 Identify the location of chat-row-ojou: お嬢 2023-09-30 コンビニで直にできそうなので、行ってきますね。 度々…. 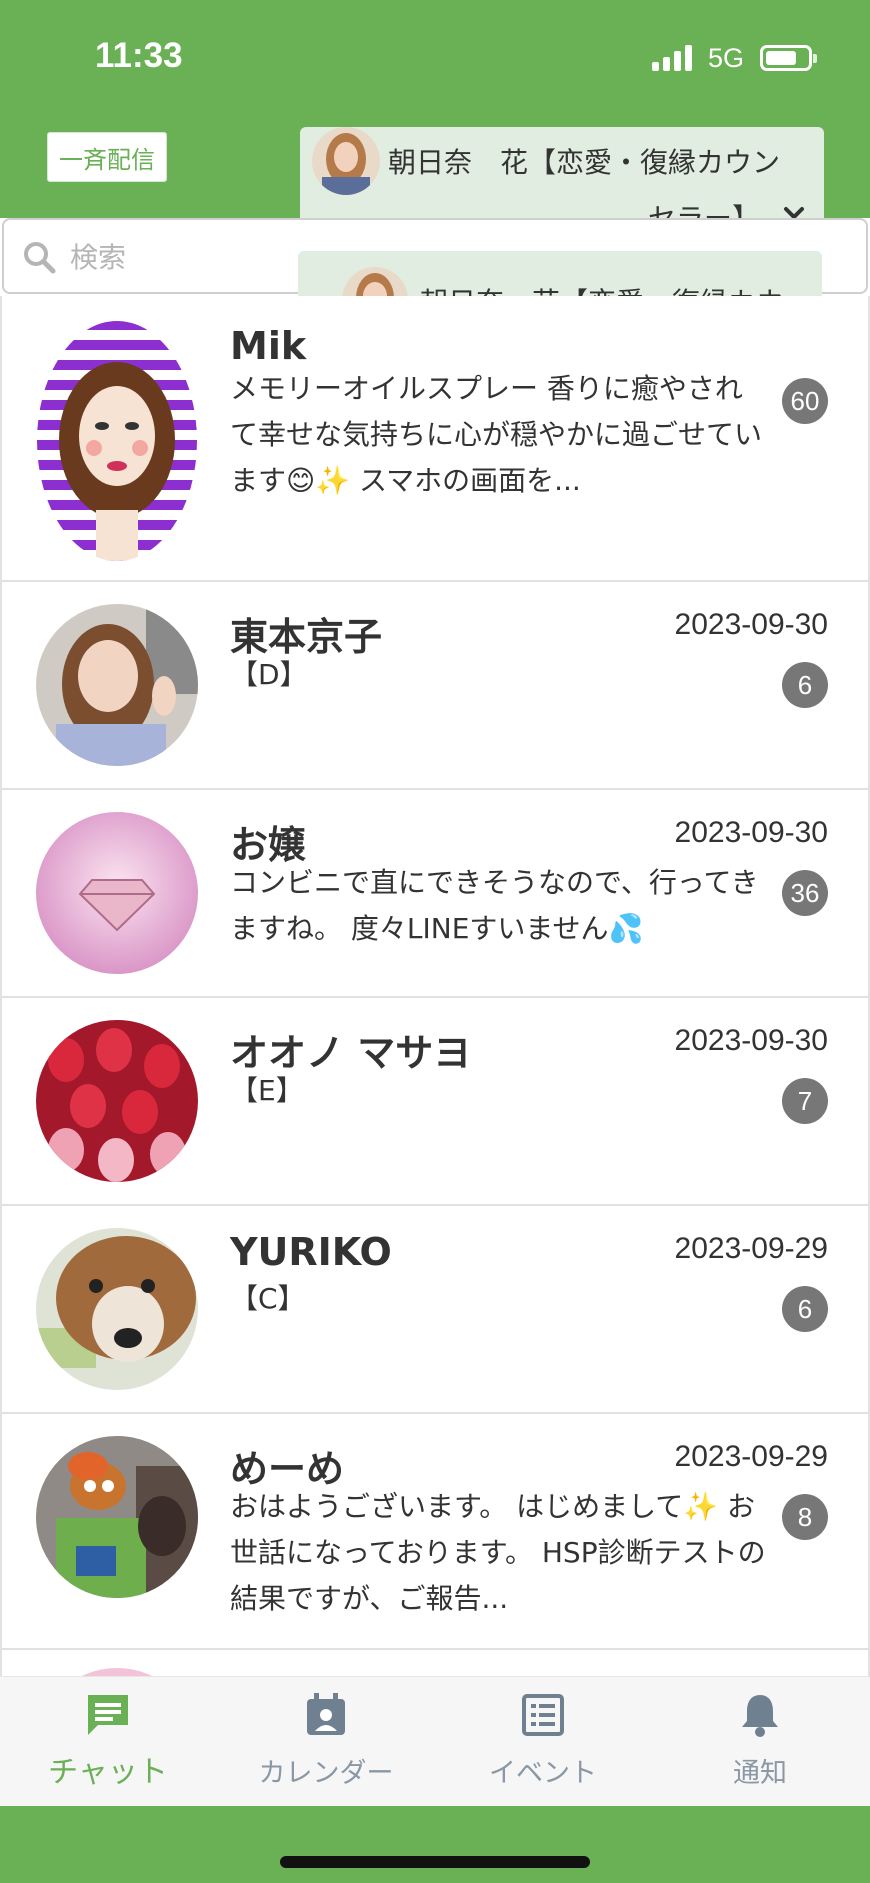
(435, 894).